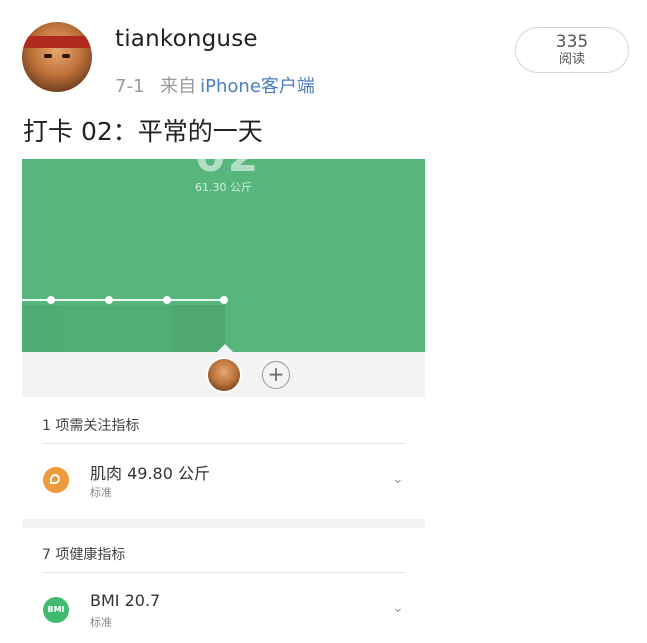  What do you see at coordinates (223, 585) in the screenshot?
I see `health-metrics-card: 7 项健康指标 BMI BMI 20.7 标准 ⌄` at bounding box center [223, 585].